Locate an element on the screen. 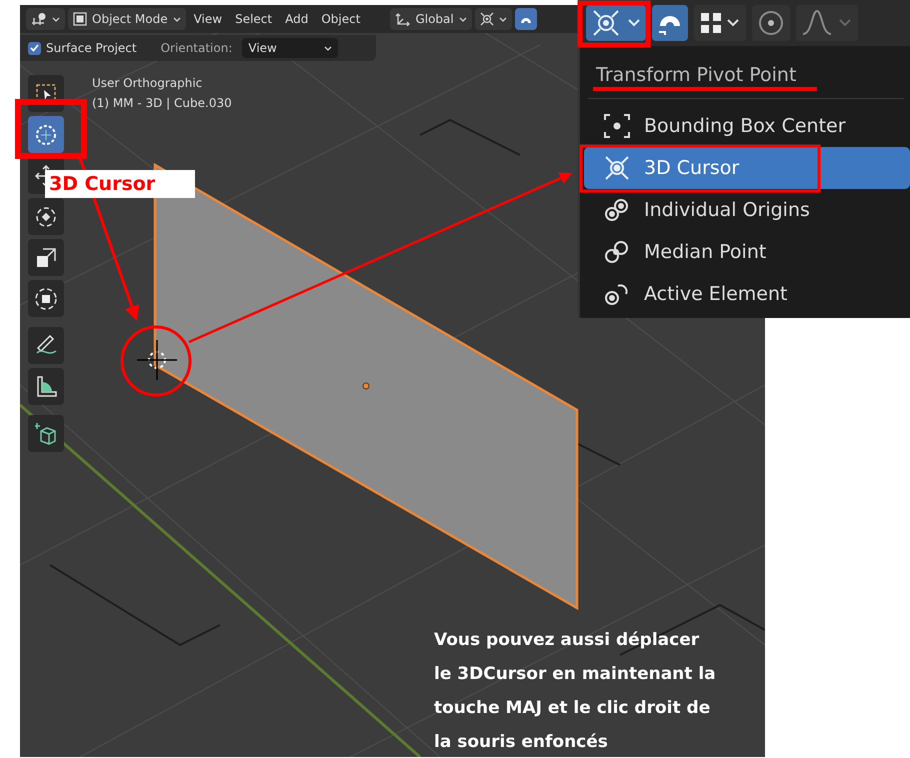  object-info: (1) MM - 3D | Cube.030 is located at coordinates (162, 103).